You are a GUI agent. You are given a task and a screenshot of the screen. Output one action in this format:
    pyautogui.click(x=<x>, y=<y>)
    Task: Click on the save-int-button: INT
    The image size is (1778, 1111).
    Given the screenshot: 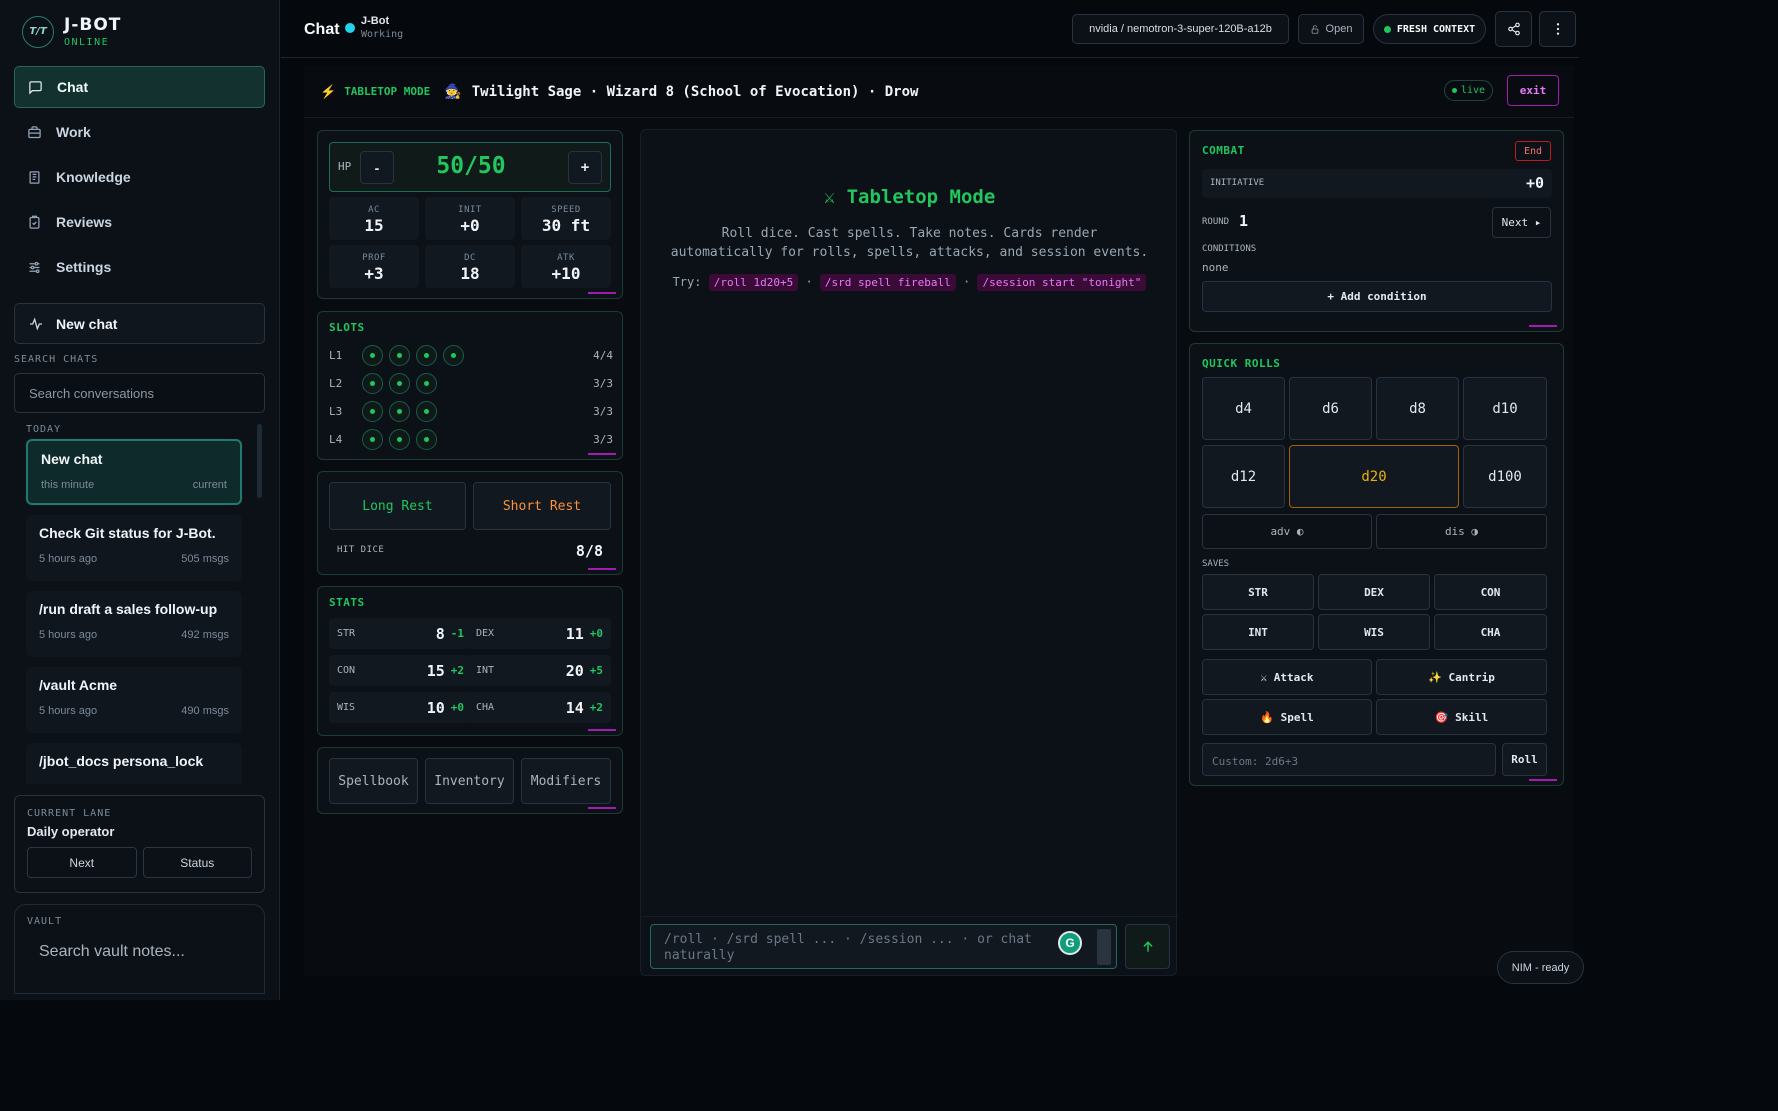 What is the action you would take?
    pyautogui.click(x=1258, y=632)
    